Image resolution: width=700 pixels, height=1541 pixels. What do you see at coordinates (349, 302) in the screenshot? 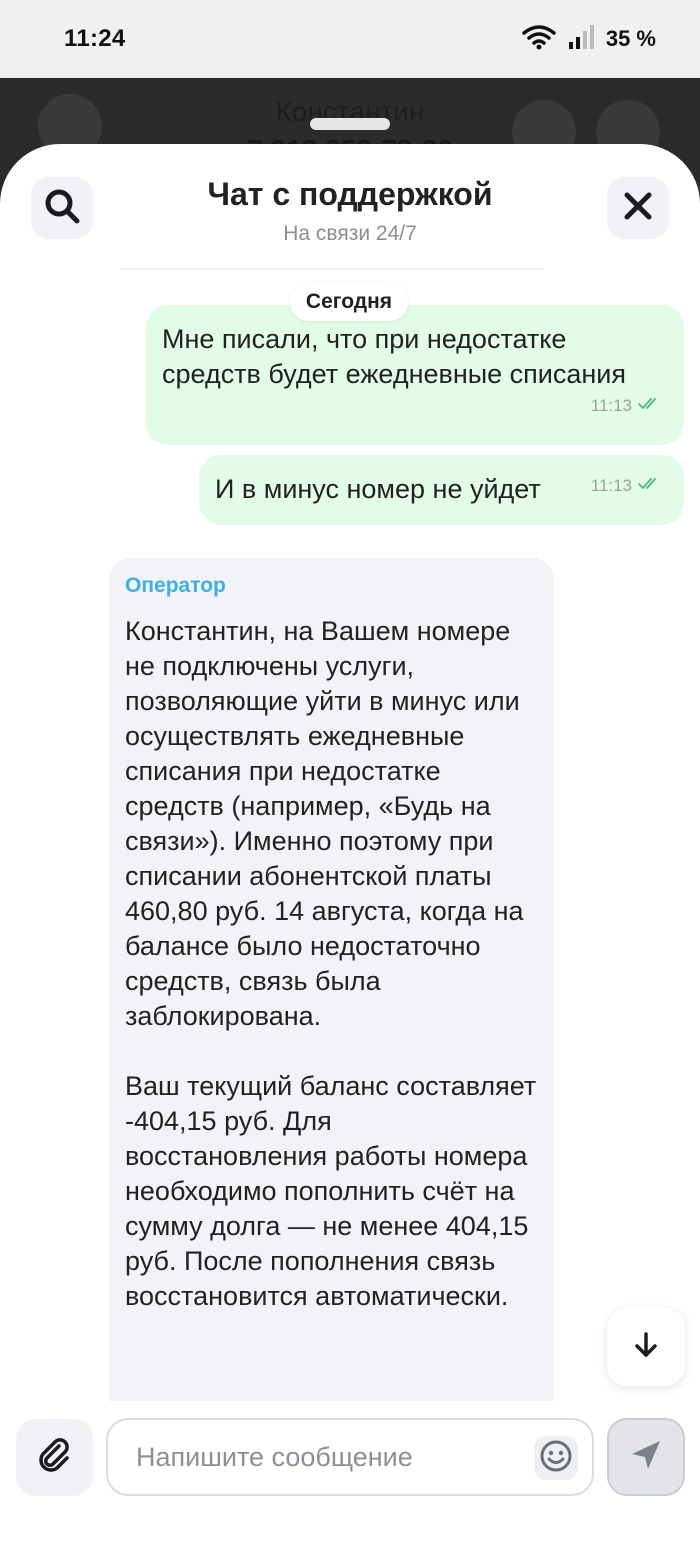
I see `date-separator: Сегодня` at bounding box center [349, 302].